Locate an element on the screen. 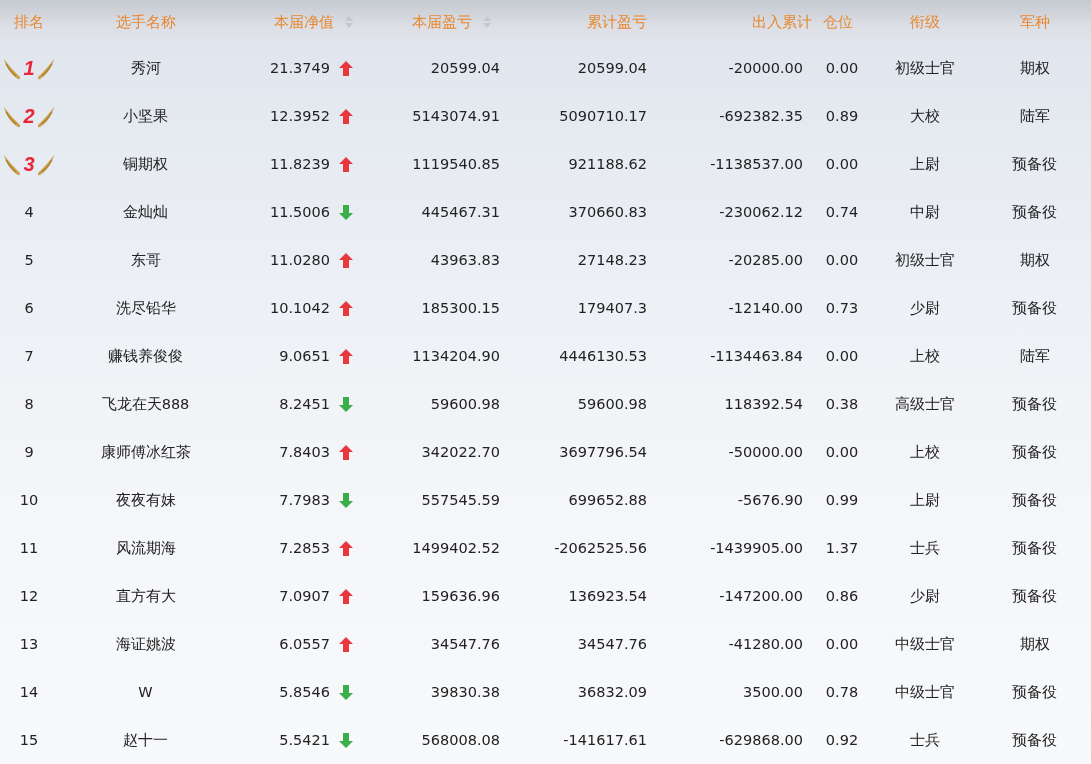 This screenshot has width=1091, height=764. rank-number: 15 is located at coordinates (29, 740).